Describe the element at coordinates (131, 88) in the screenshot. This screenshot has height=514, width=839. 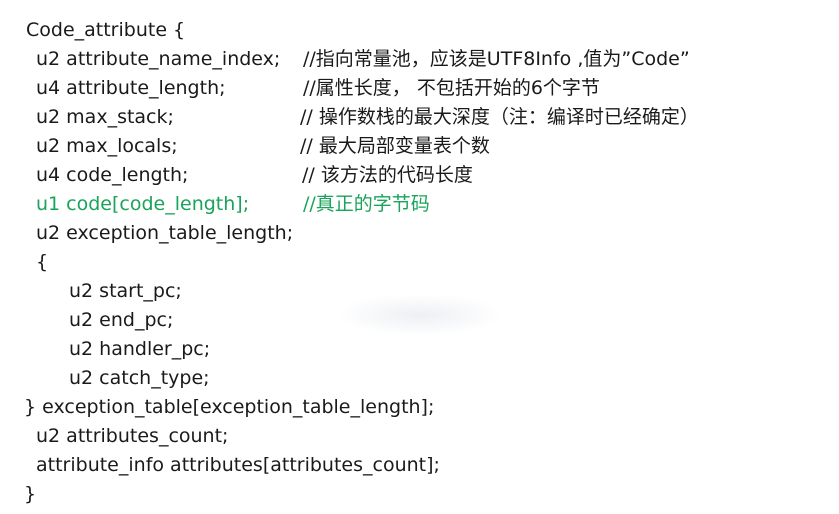
I see `code-text: u4 attribute_length;` at that location.